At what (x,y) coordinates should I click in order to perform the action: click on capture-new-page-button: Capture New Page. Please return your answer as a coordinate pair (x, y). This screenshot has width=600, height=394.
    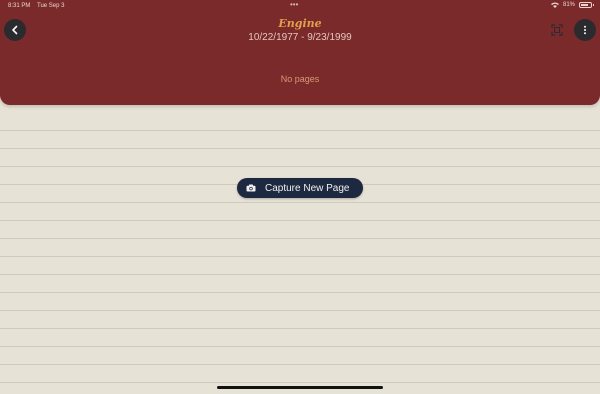
    Looking at the image, I should click on (300, 188).